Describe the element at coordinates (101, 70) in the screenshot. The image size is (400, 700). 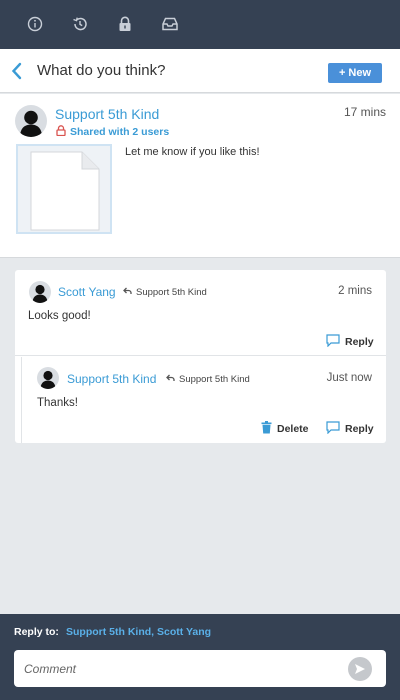
I see `page-title: What do you think?` at that location.